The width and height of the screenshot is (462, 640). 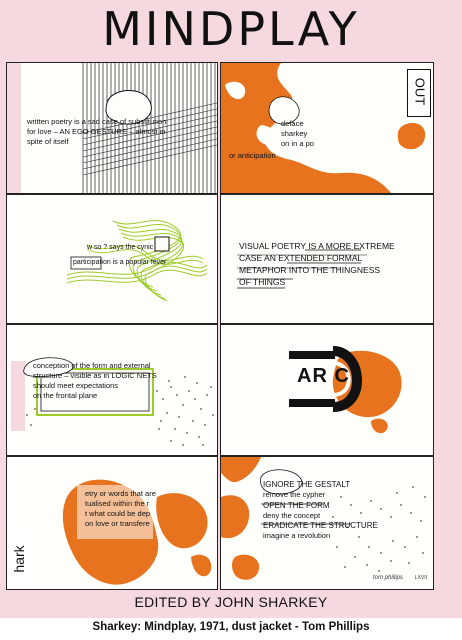 I want to click on panel-line: tualised within the r, so click(x=117, y=503).